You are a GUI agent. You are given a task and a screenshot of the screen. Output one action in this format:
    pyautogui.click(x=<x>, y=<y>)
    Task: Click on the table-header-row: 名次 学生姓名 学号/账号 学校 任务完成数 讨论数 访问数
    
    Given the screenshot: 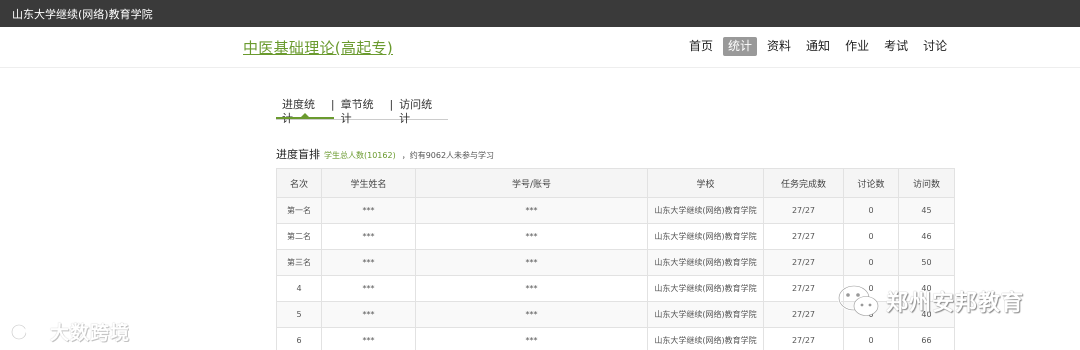 What is the action you would take?
    pyautogui.click(x=615, y=183)
    